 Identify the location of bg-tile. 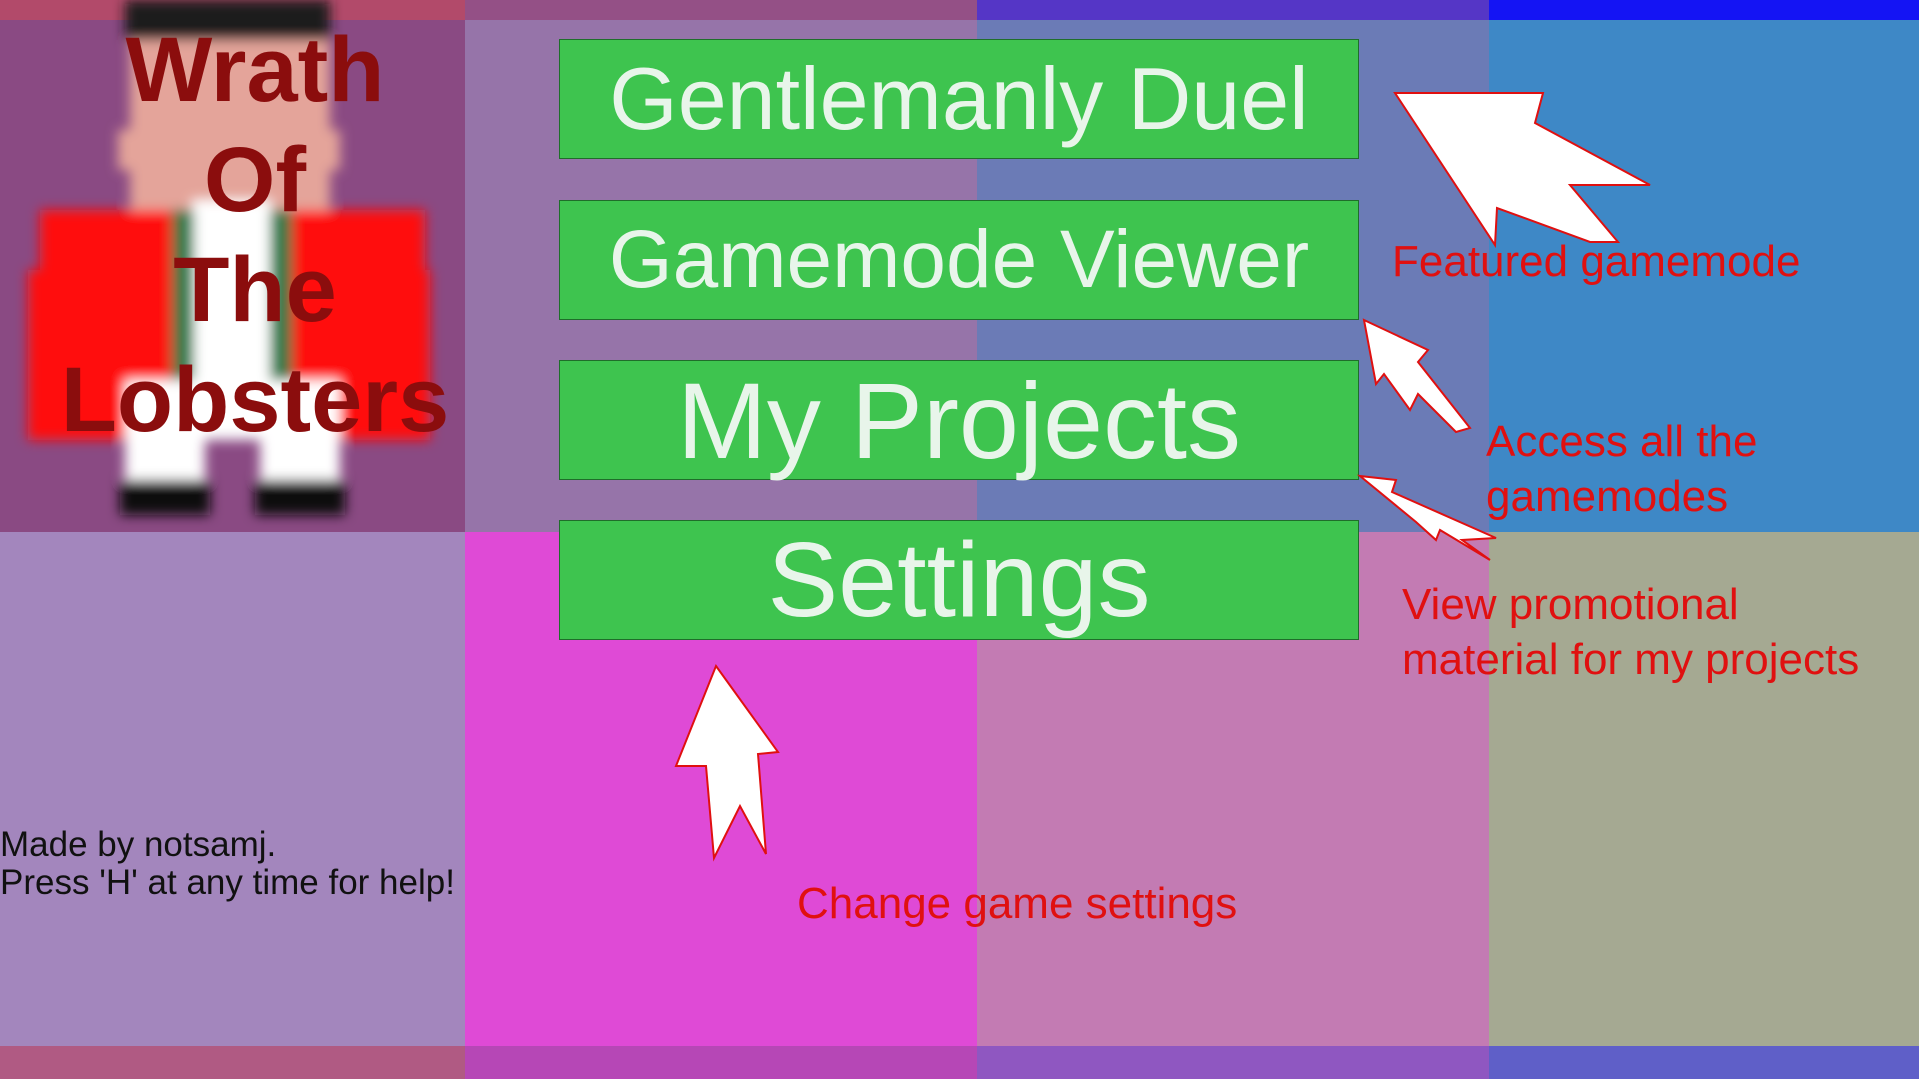
(232, 789).